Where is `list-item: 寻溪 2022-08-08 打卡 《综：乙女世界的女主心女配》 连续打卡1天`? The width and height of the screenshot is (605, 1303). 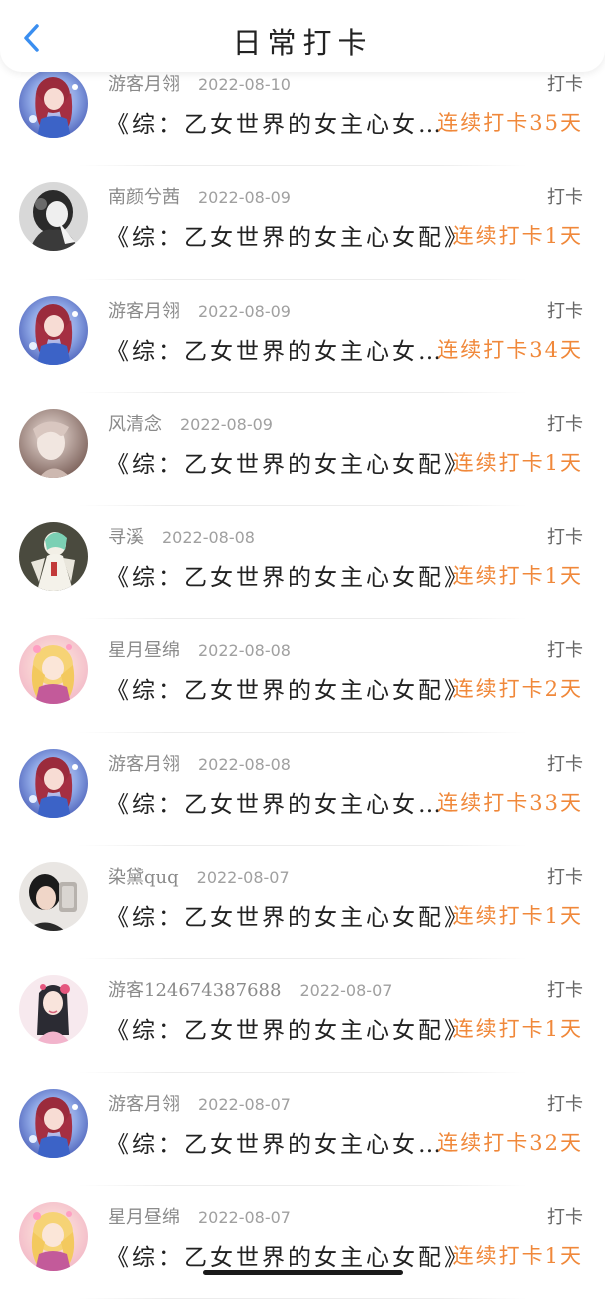
list-item: 寻溪 2022-08-08 打卡 《综：乙女世界的女主心女配》 连续打卡1天 is located at coordinates (302, 566).